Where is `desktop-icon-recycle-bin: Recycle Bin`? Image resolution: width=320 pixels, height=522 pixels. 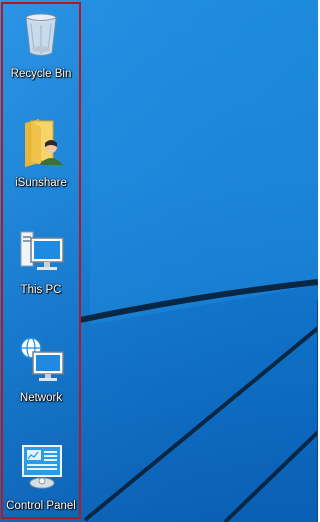 desktop-icon-recycle-bin: Recycle Bin is located at coordinates (41, 49).